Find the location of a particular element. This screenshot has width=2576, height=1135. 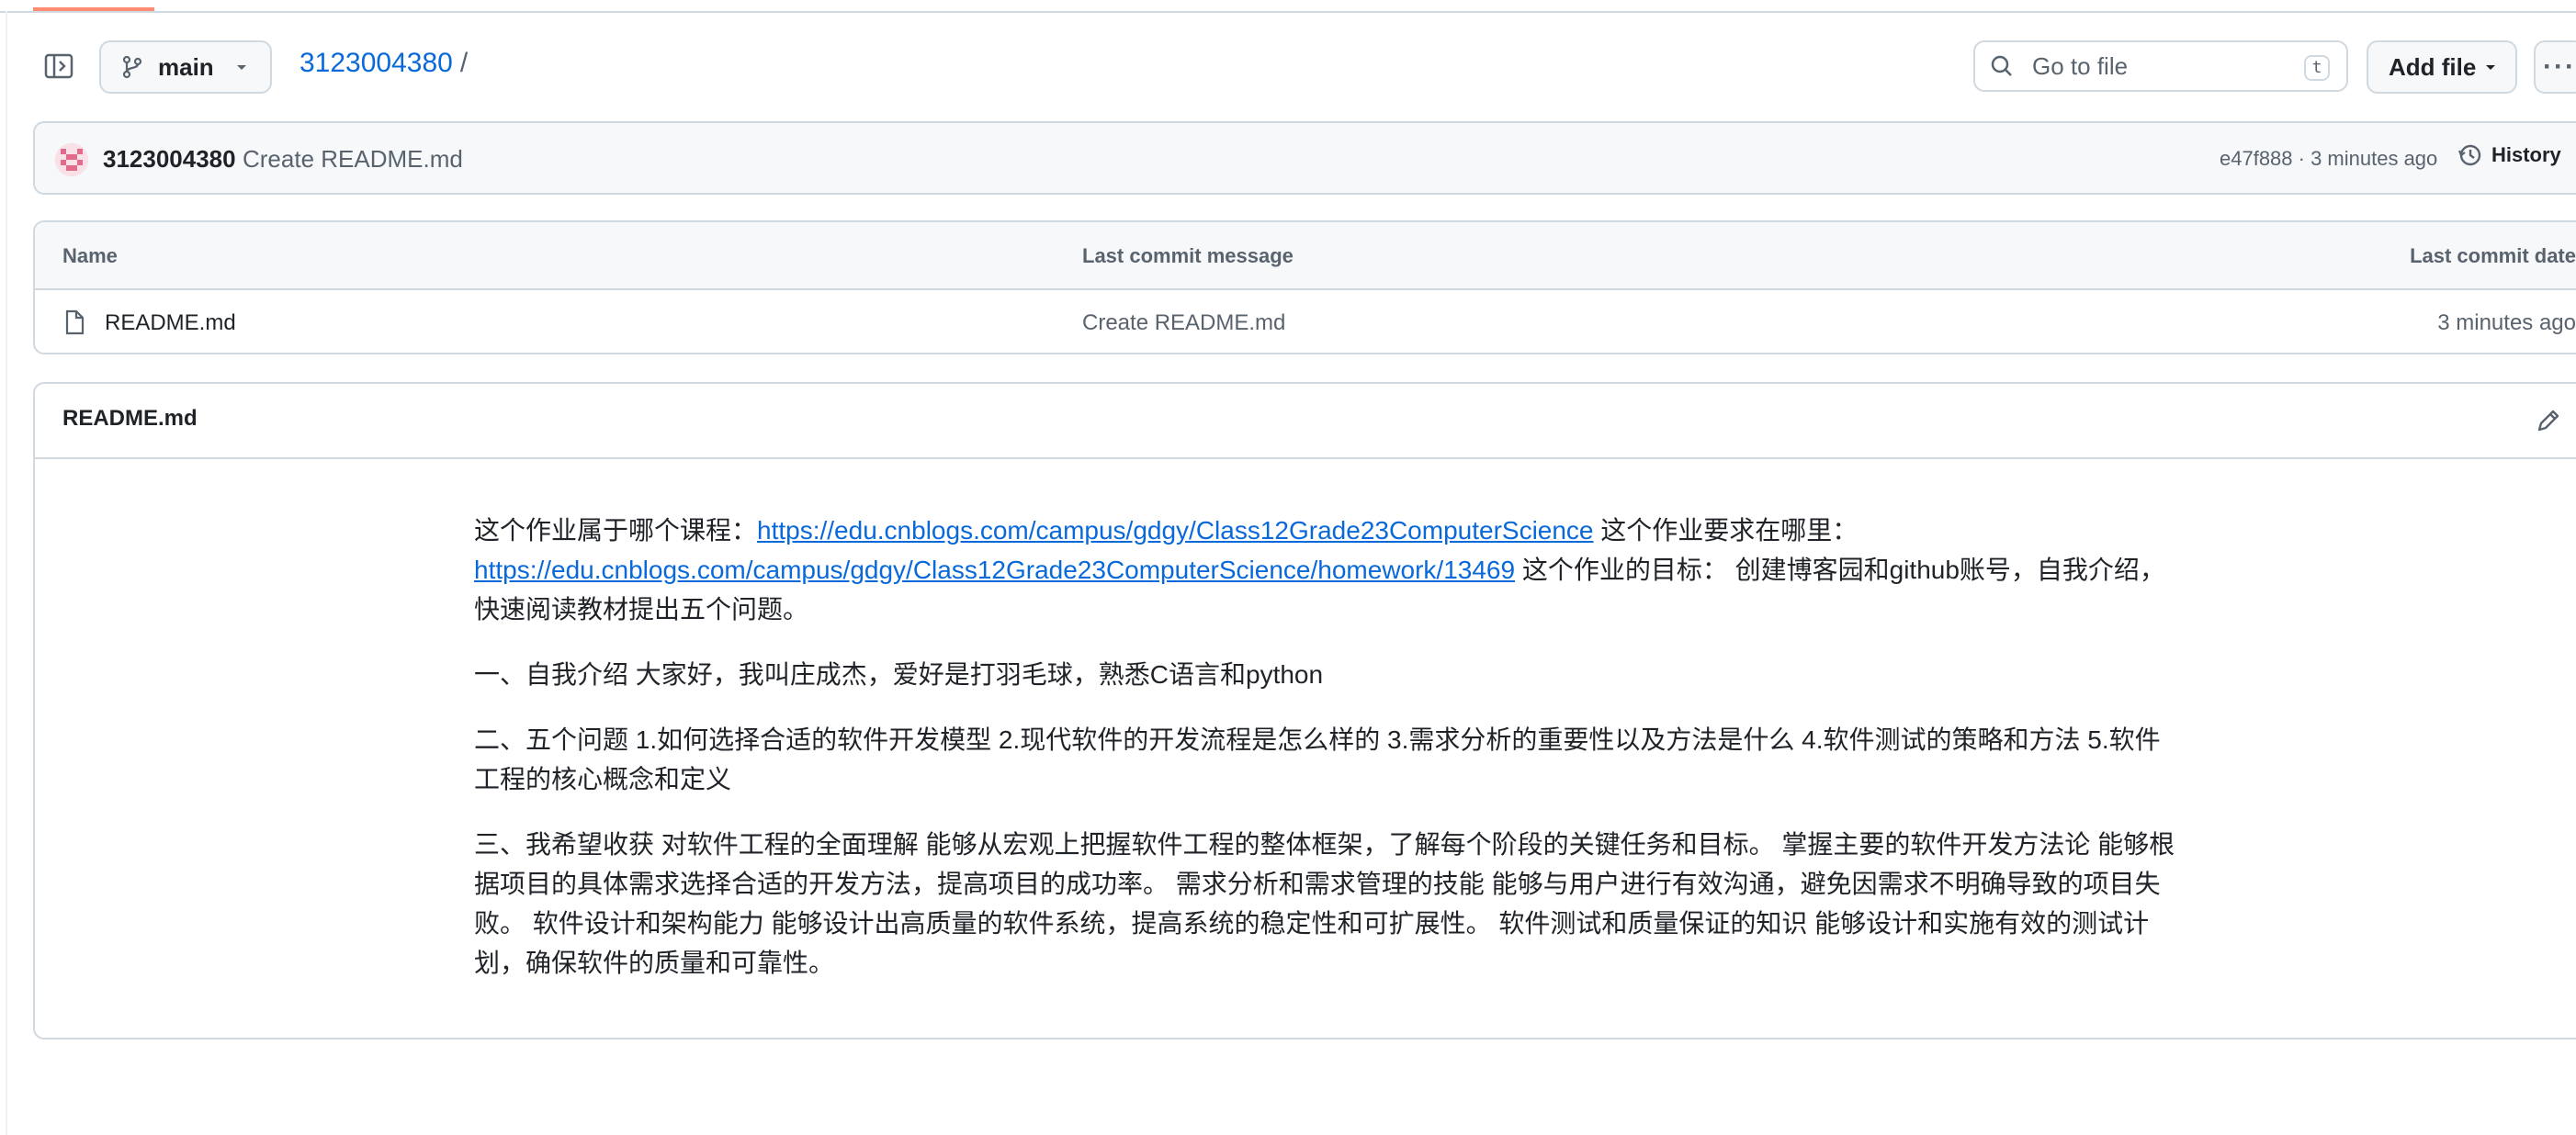

table-row: README.md Create README.md 3 minutes ago is located at coordinates (1305, 321).